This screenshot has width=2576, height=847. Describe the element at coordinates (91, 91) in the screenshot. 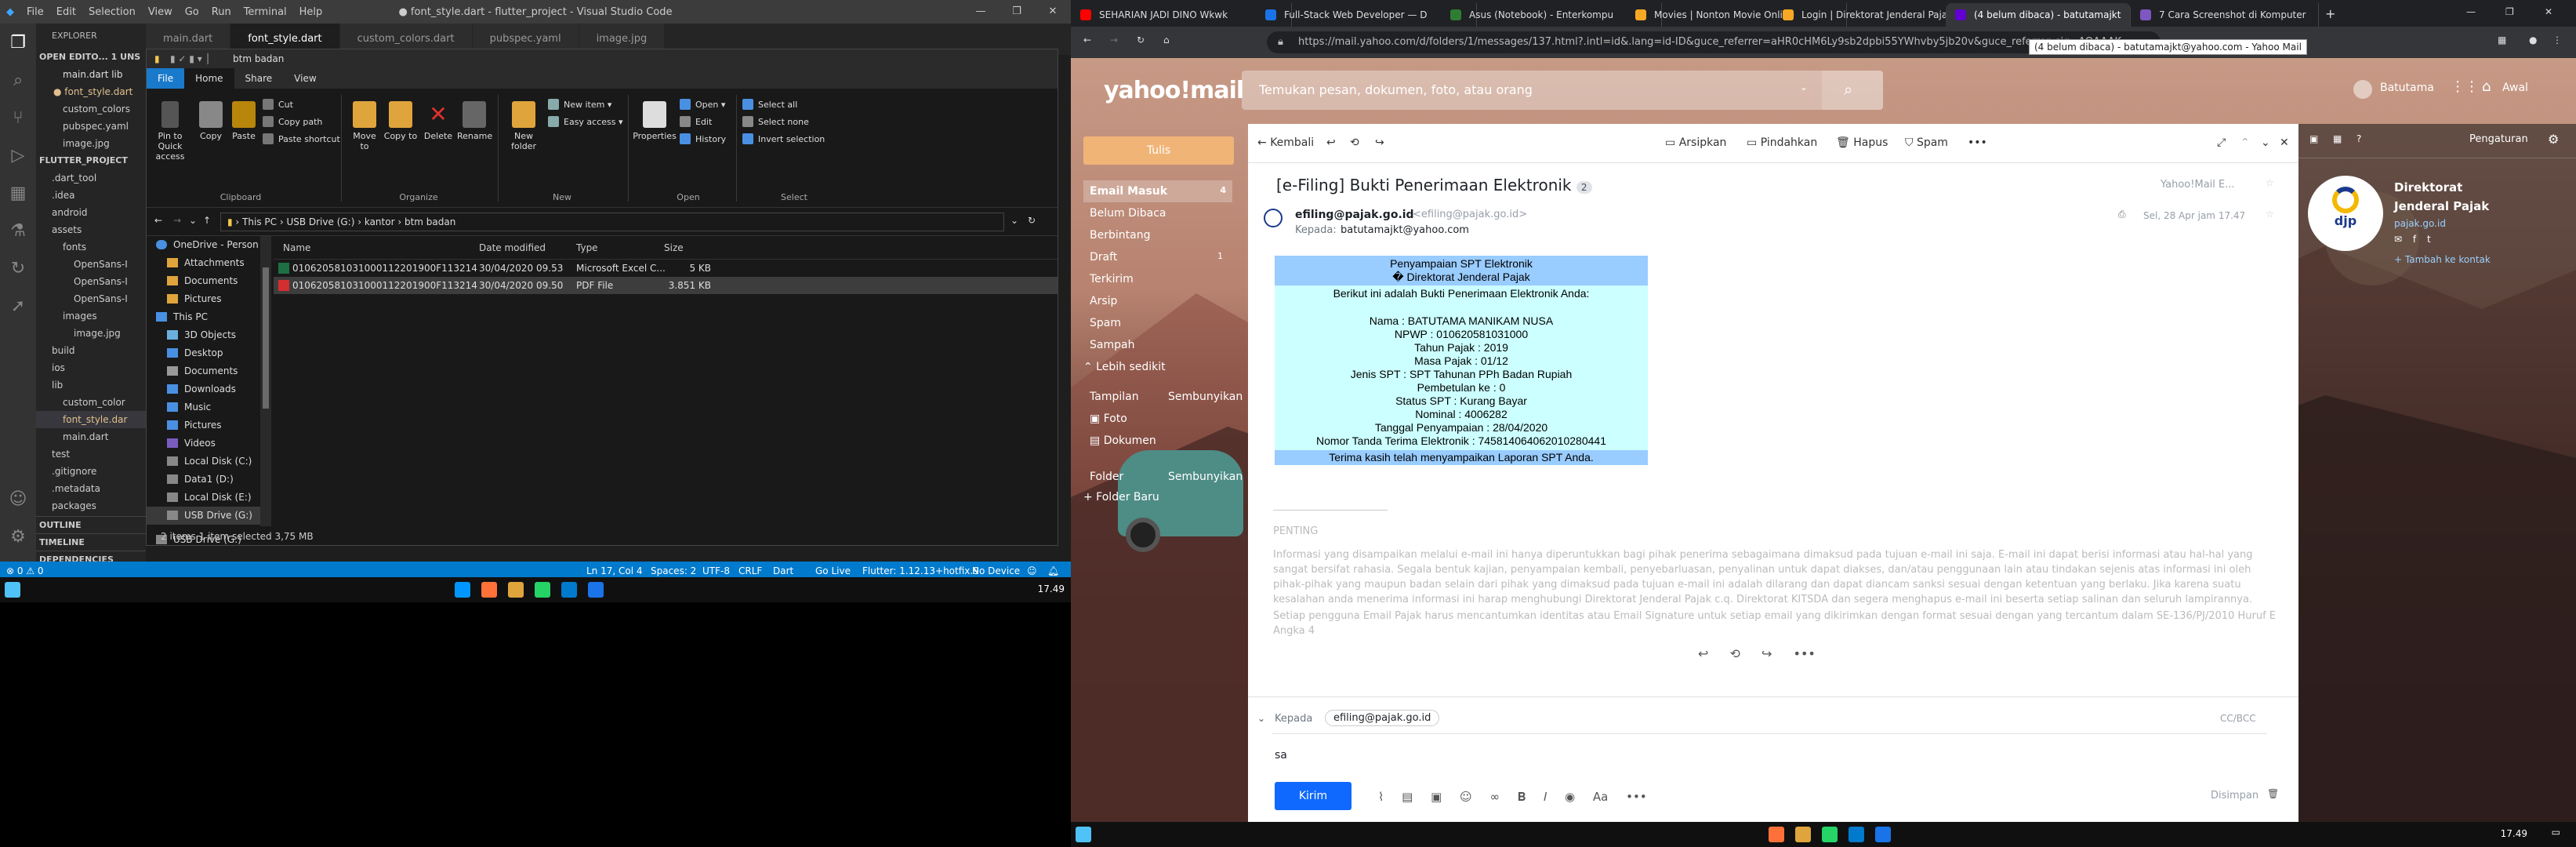

I see `open-file: ● font_style.dart` at that location.